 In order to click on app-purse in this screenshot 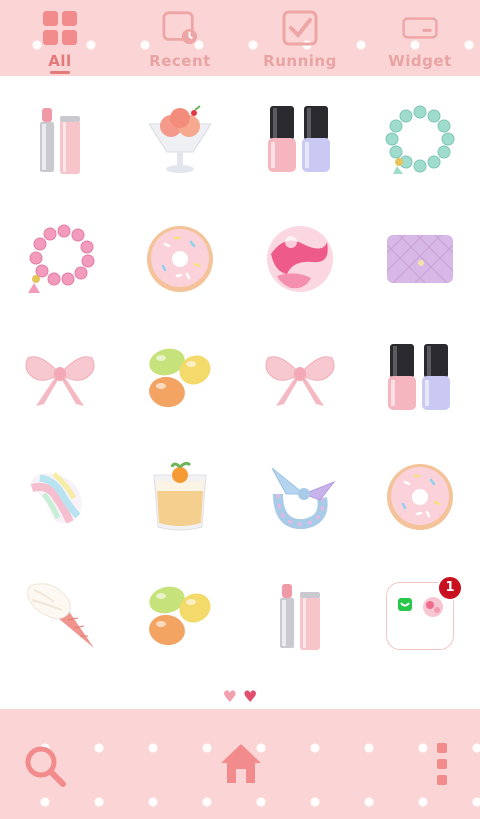, I will do `click(420, 258)`.